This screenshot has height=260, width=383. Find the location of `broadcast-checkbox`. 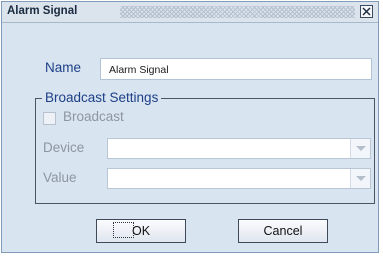

broadcast-checkbox is located at coordinates (49, 118).